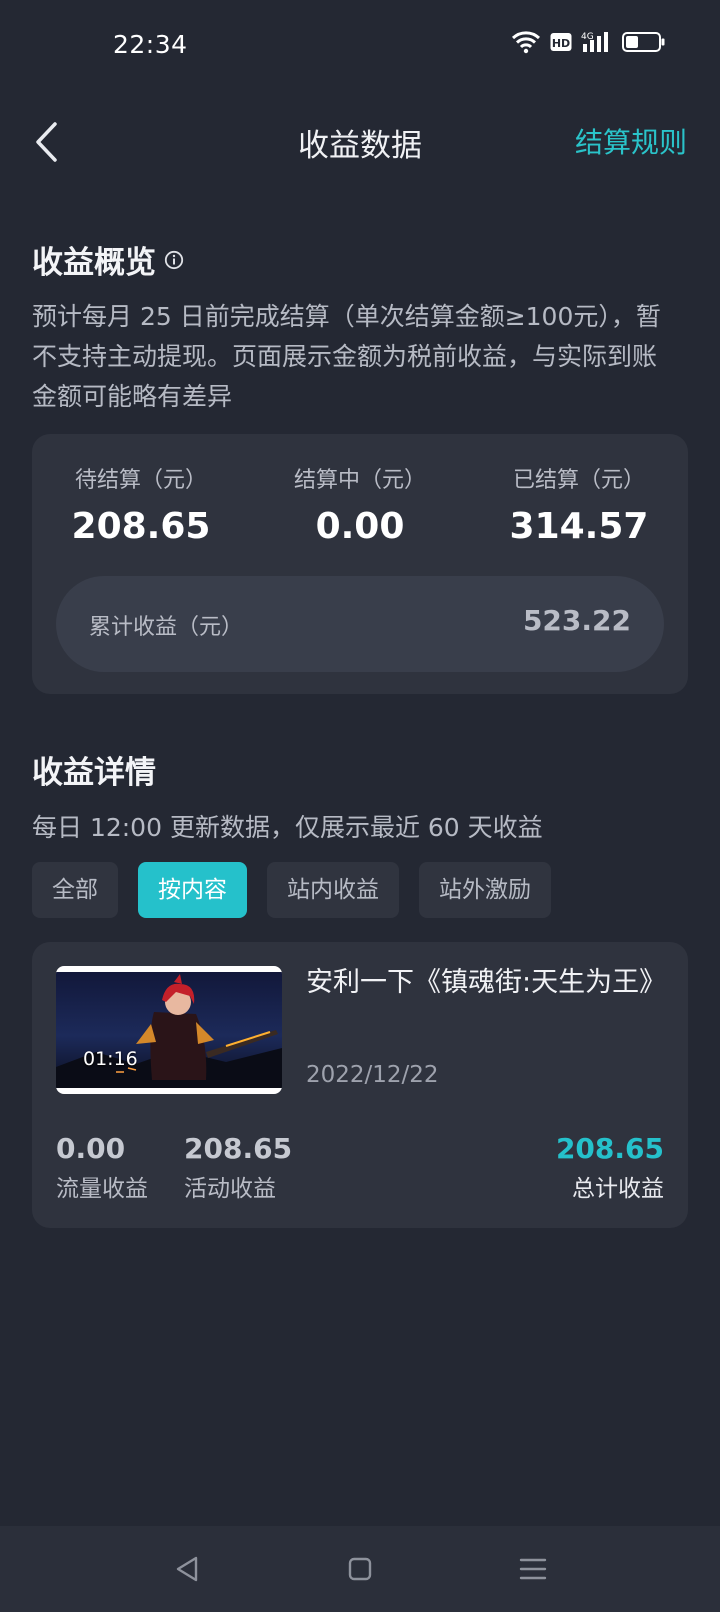  What do you see at coordinates (102, 1167) in the screenshot?
I see `traffic-income: 0.00 流量收益` at bounding box center [102, 1167].